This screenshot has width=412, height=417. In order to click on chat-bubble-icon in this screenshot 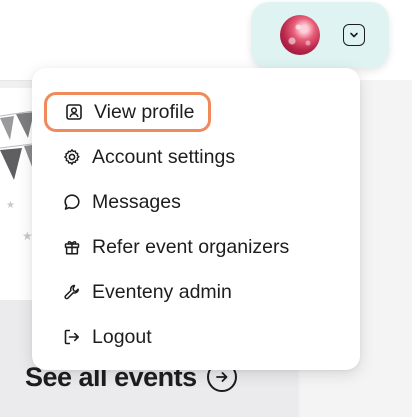, I will do `click(72, 202)`.